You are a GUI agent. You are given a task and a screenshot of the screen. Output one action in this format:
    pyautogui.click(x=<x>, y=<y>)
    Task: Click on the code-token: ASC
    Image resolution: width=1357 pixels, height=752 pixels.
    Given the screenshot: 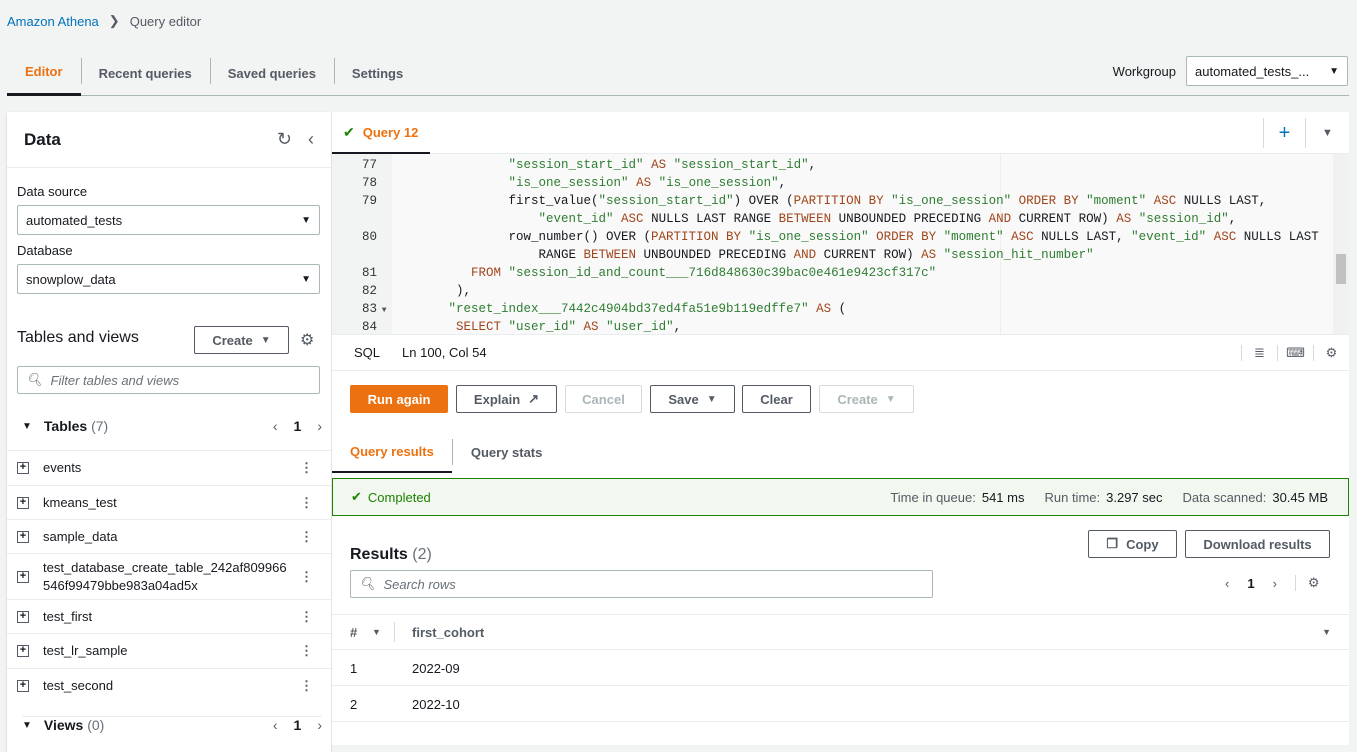 What is the action you would take?
    pyautogui.click(x=1165, y=201)
    